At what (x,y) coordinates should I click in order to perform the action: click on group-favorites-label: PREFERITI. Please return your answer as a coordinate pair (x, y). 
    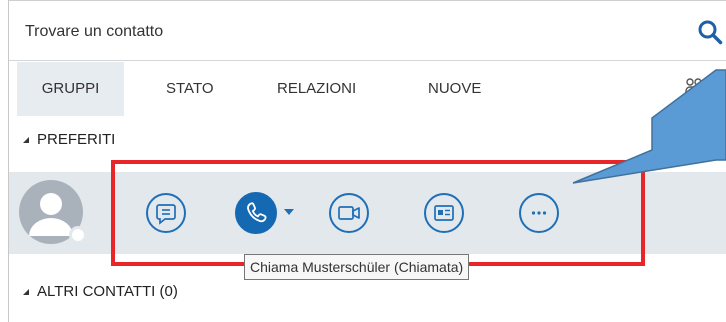
    Looking at the image, I should click on (76, 139).